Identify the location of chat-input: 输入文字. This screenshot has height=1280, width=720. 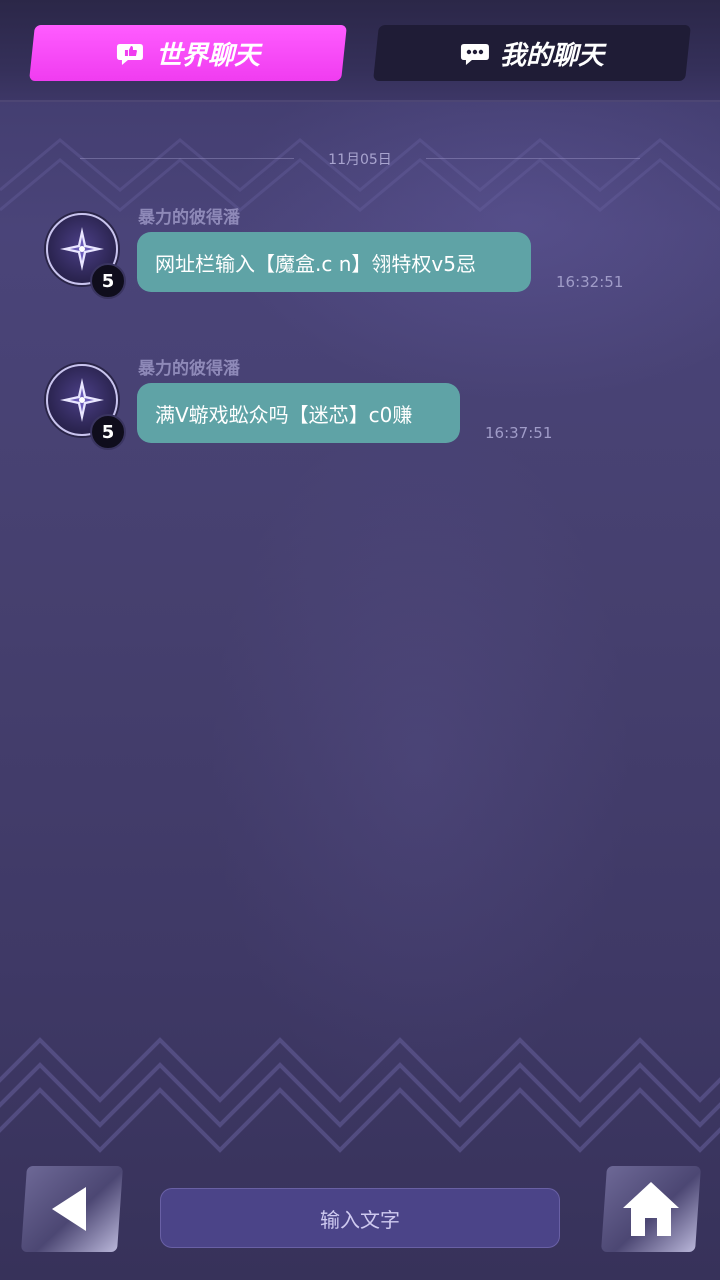
(360, 1218).